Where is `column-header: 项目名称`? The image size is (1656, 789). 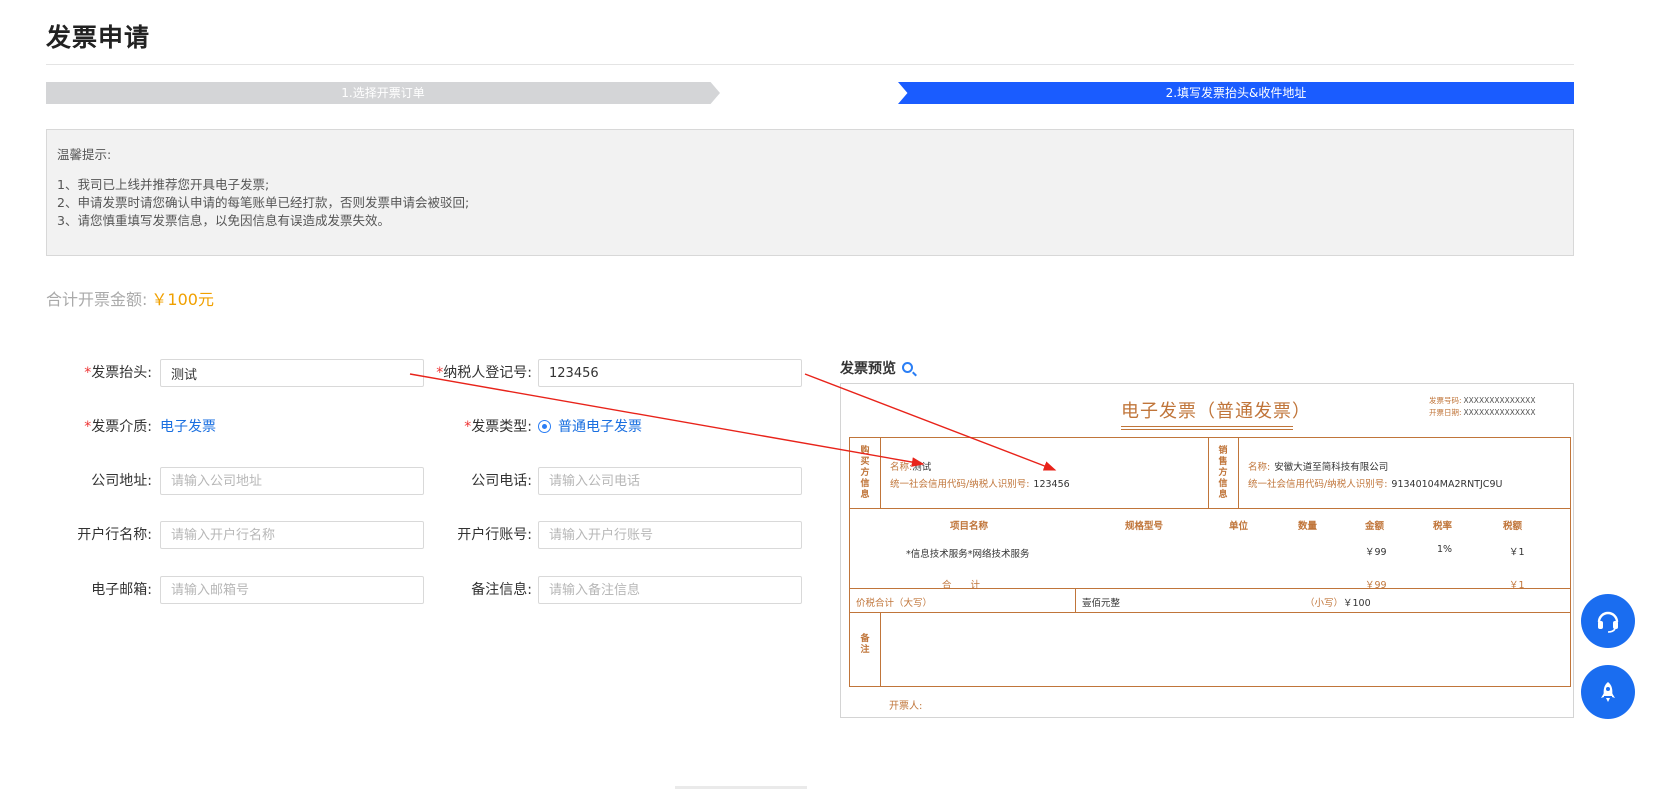 column-header: 项目名称 is located at coordinates (969, 526).